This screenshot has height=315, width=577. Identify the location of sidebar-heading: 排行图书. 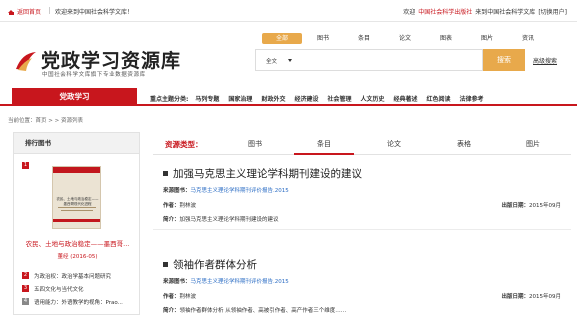
(76, 143).